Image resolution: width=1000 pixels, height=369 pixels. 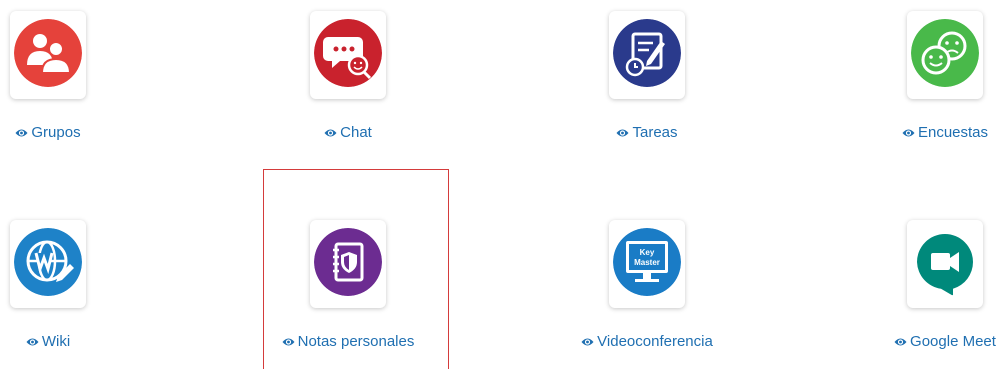 I want to click on tool-label-text: Chat, so click(x=356, y=132).